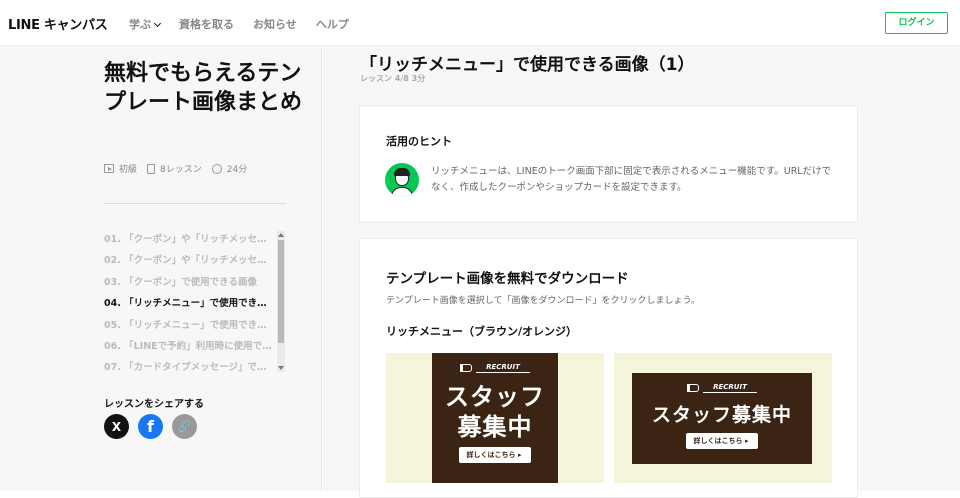  What do you see at coordinates (281, 291) in the screenshot?
I see `scrollbar-thumb` at bounding box center [281, 291].